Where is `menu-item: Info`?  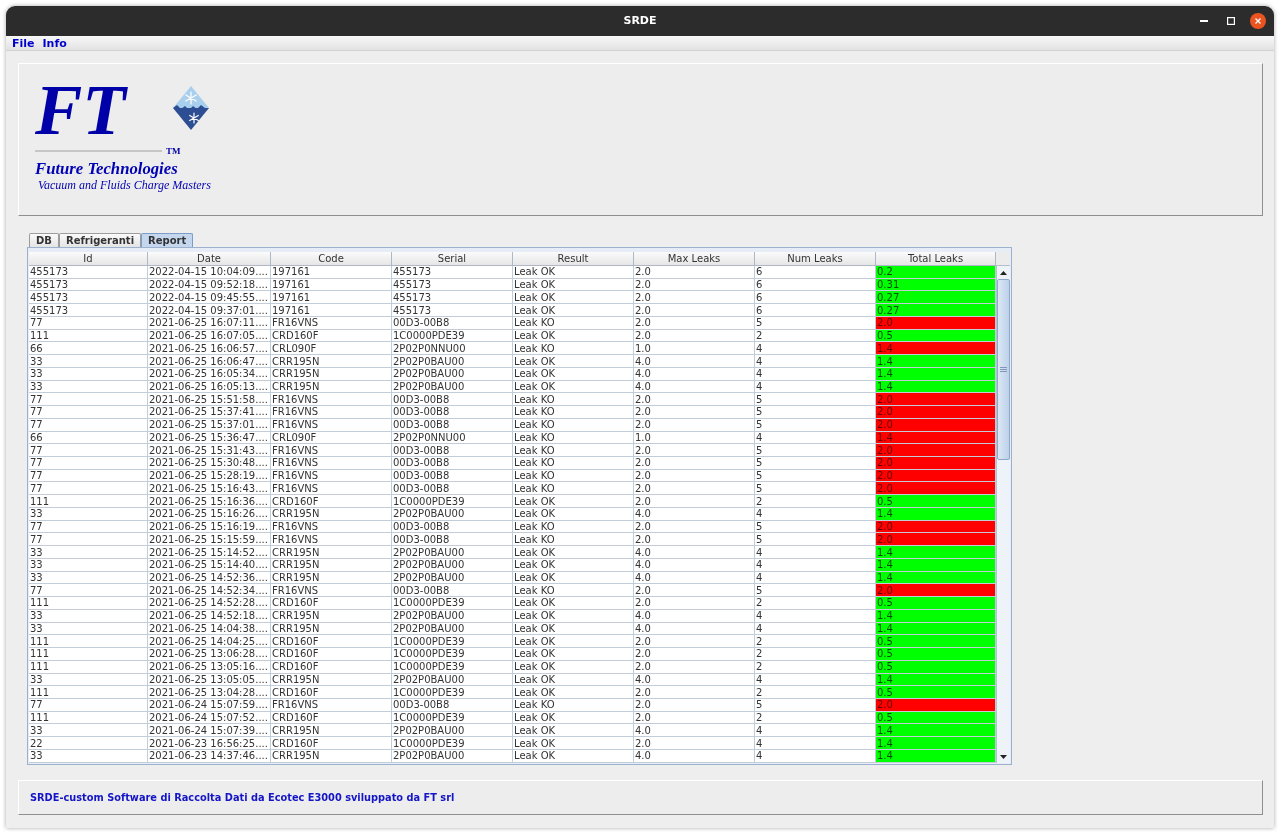
menu-item: Info is located at coordinates (54, 43).